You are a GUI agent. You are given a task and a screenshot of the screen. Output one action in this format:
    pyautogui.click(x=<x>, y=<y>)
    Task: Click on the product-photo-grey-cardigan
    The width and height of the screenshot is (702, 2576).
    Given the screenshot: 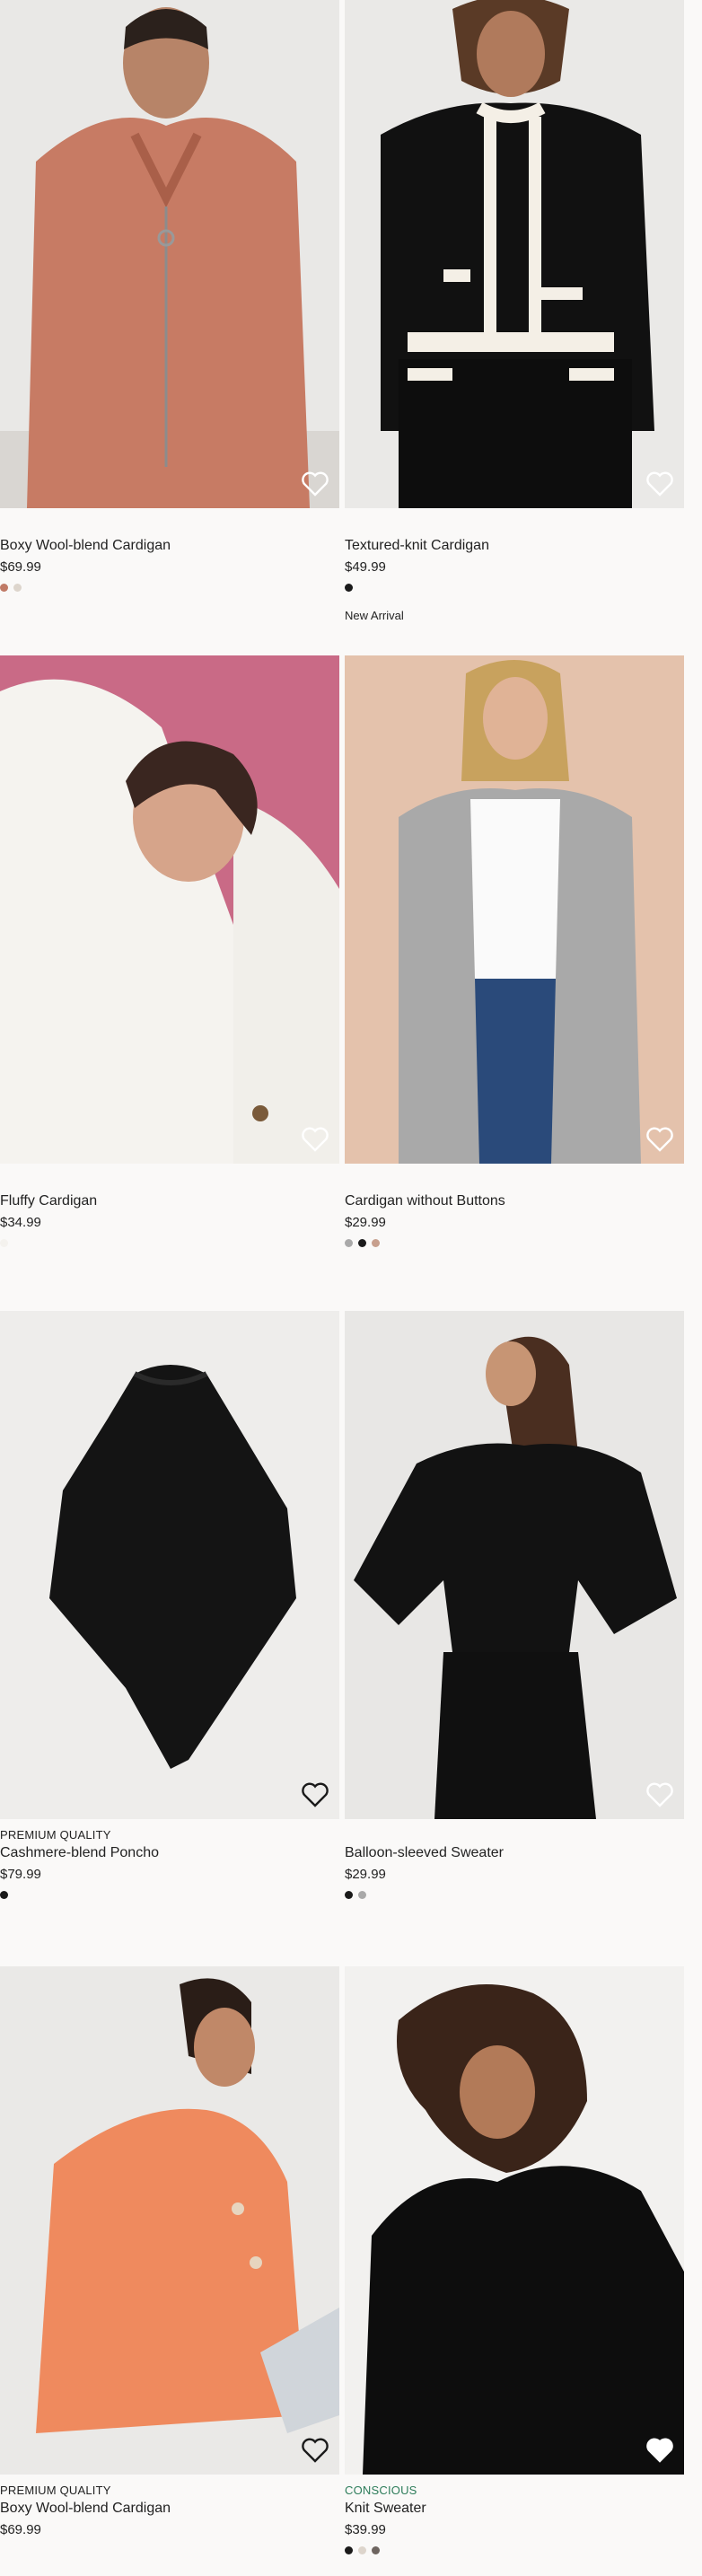 What is the action you would take?
    pyautogui.click(x=514, y=909)
    